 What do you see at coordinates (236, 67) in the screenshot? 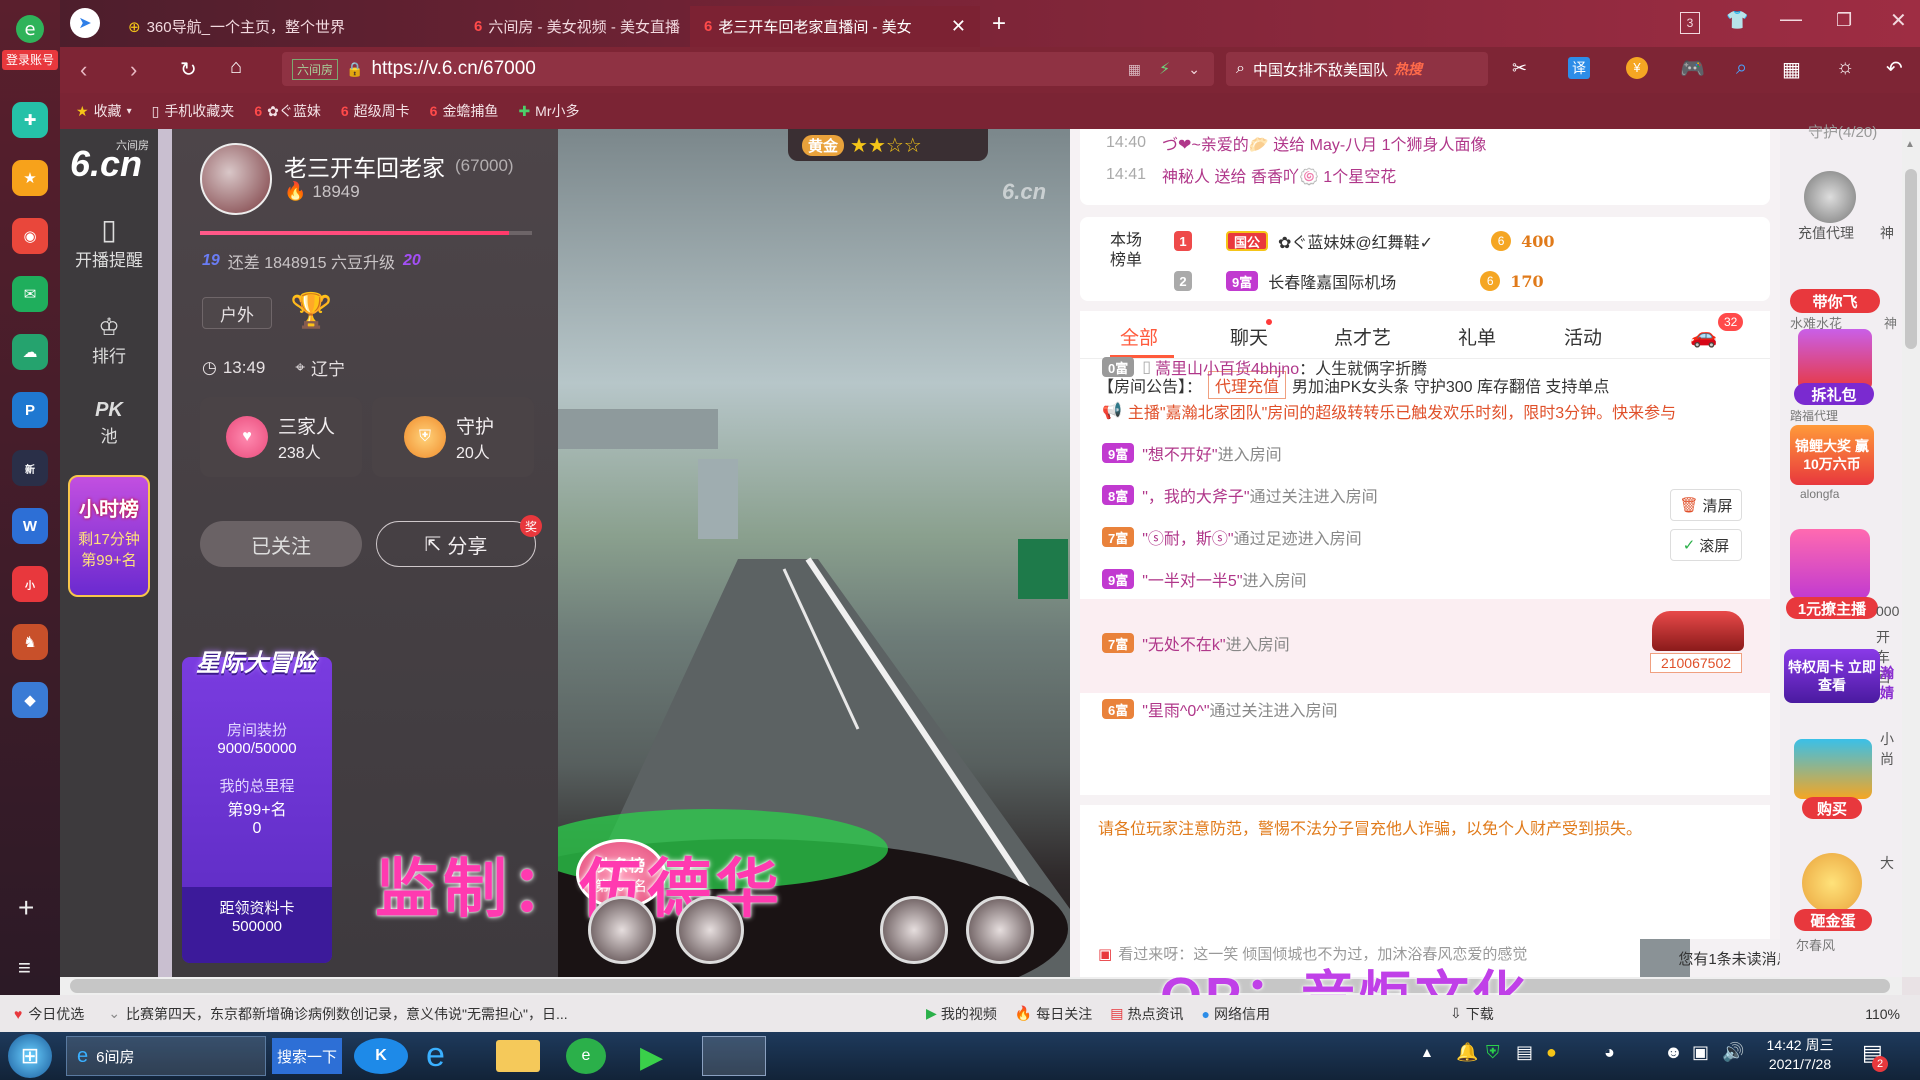
I see `home-icon: ⌂` at bounding box center [236, 67].